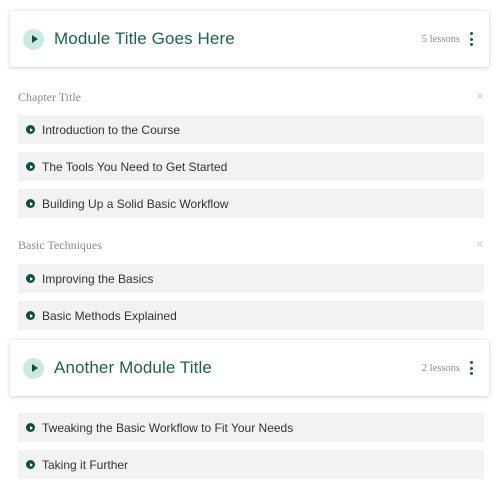 This screenshot has height=497, width=500. I want to click on lesson-item: Basic Methods Explained, so click(251, 315).